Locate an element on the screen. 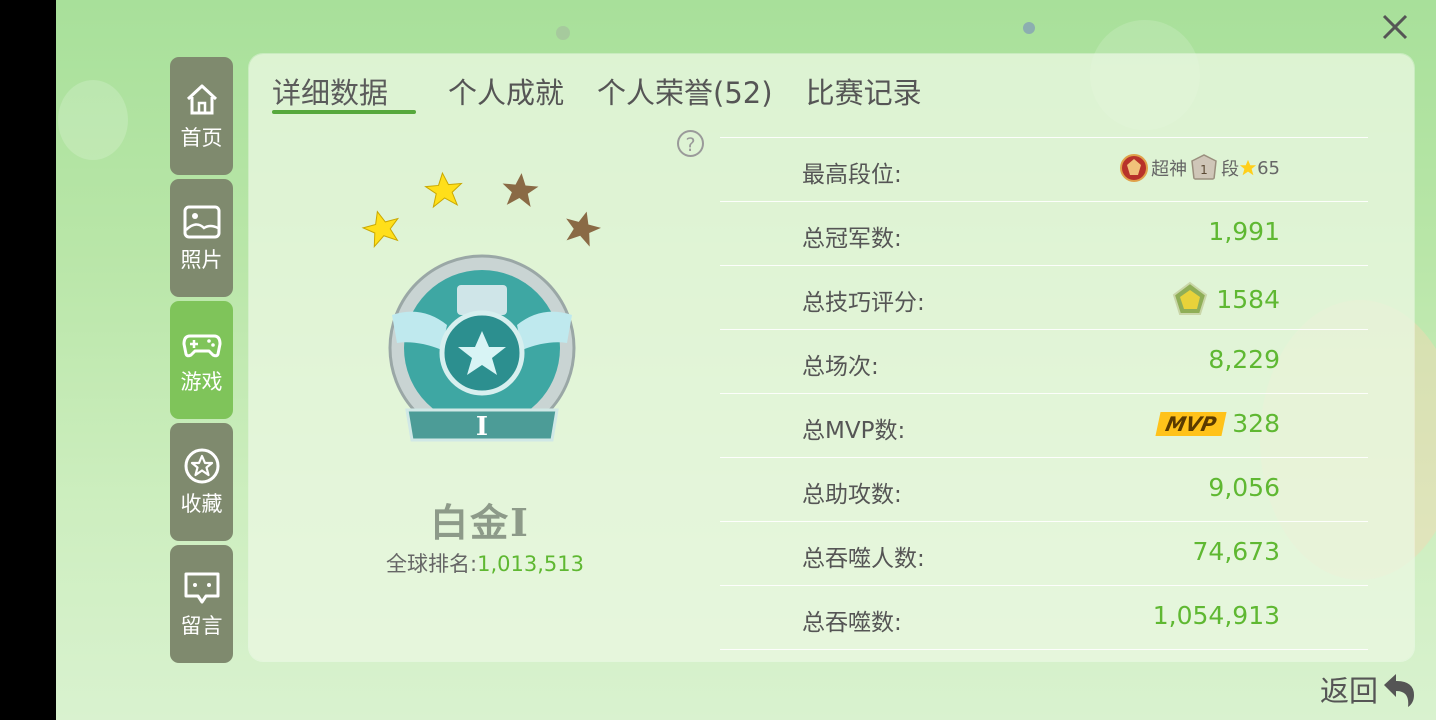 Image resolution: width=1436 pixels, height=720 pixels. sidebar-item-home: 首页 is located at coordinates (201, 116).